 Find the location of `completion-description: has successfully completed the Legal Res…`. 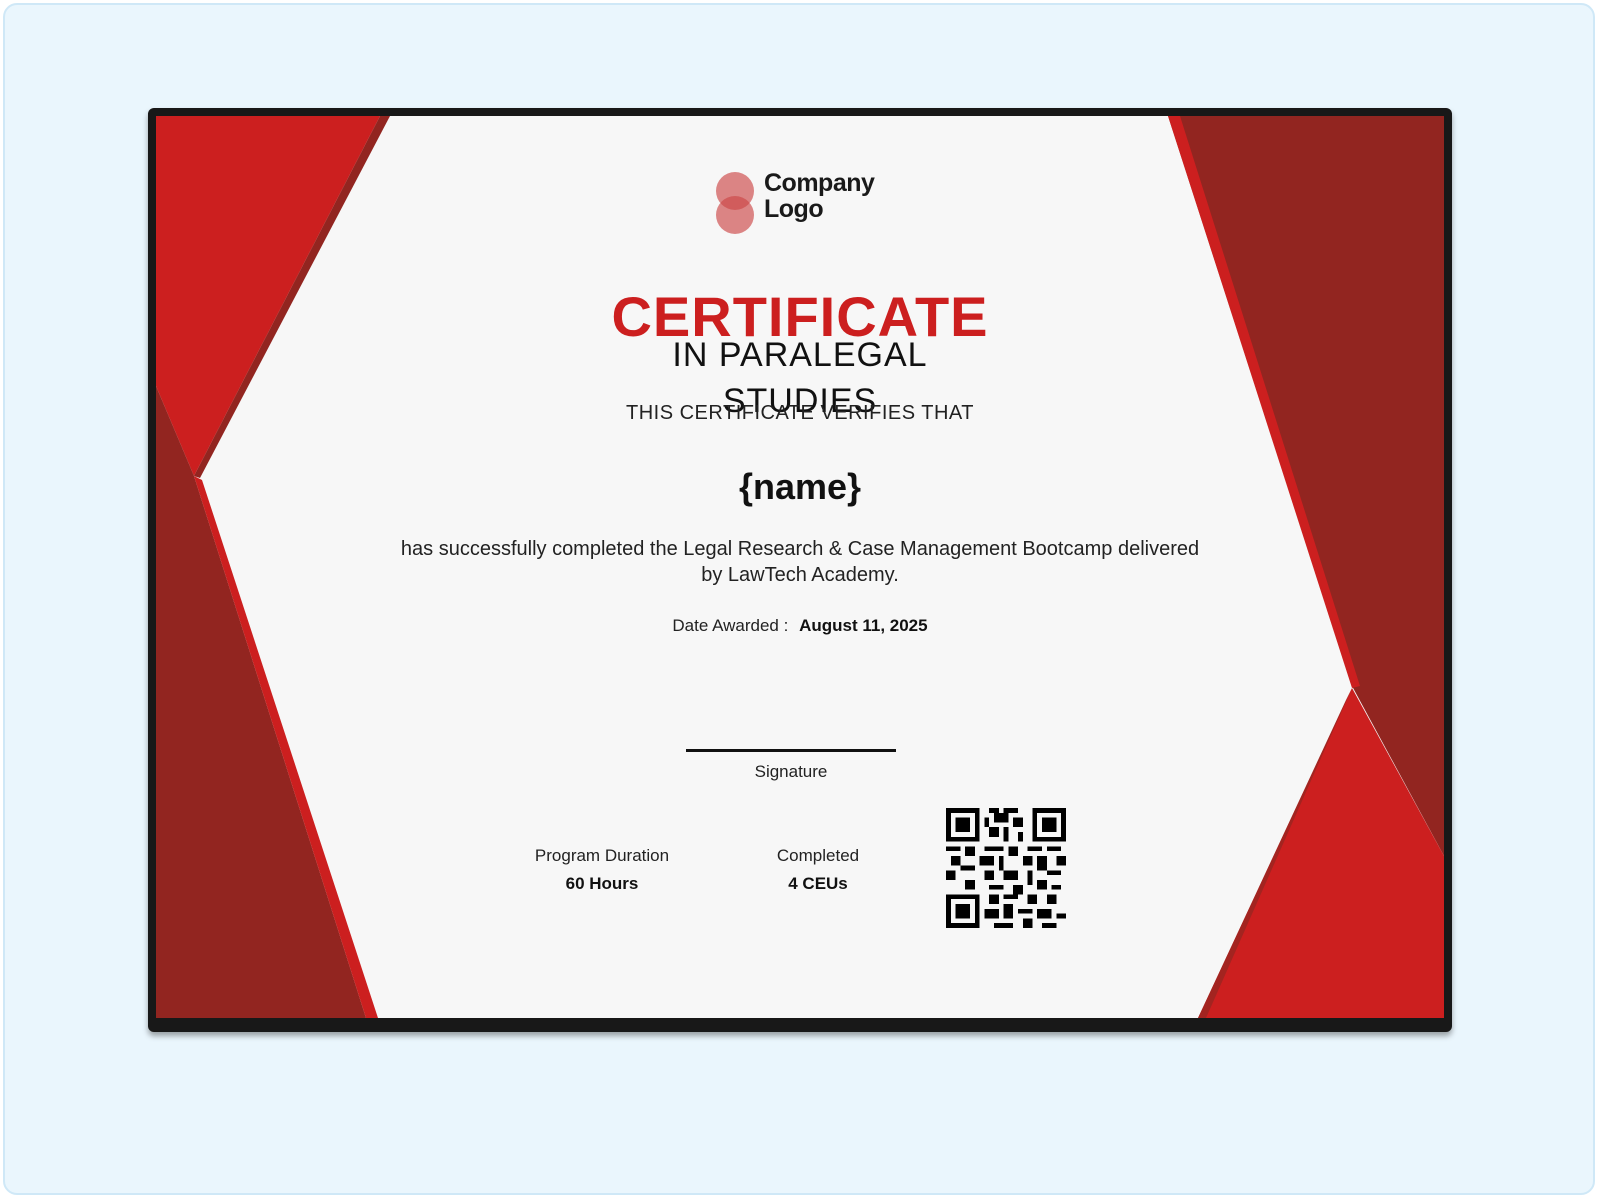

completion-description: has successfully completed the Legal Res… is located at coordinates (800, 562).